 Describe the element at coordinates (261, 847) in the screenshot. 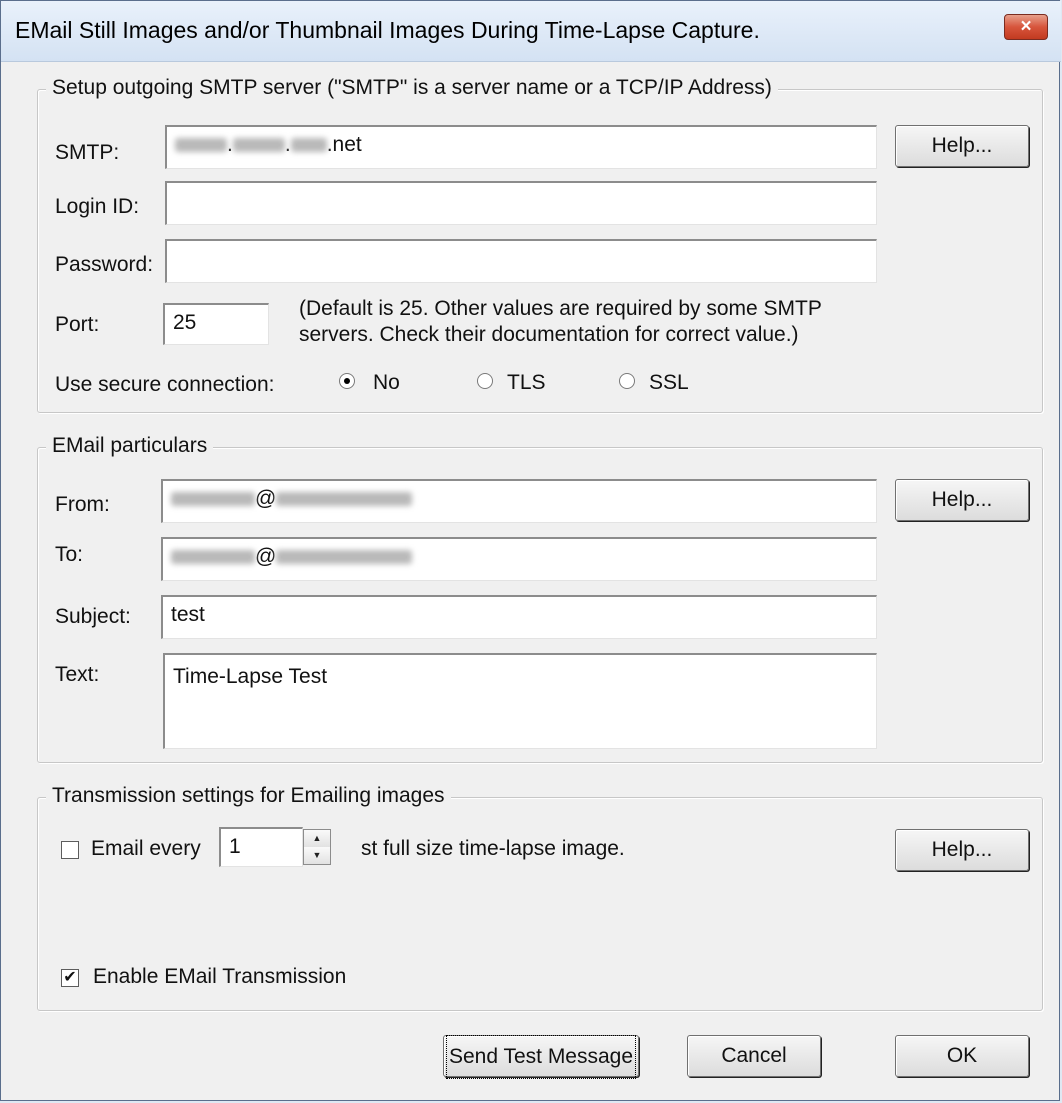

I see `email-interval-input: 1` at that location.